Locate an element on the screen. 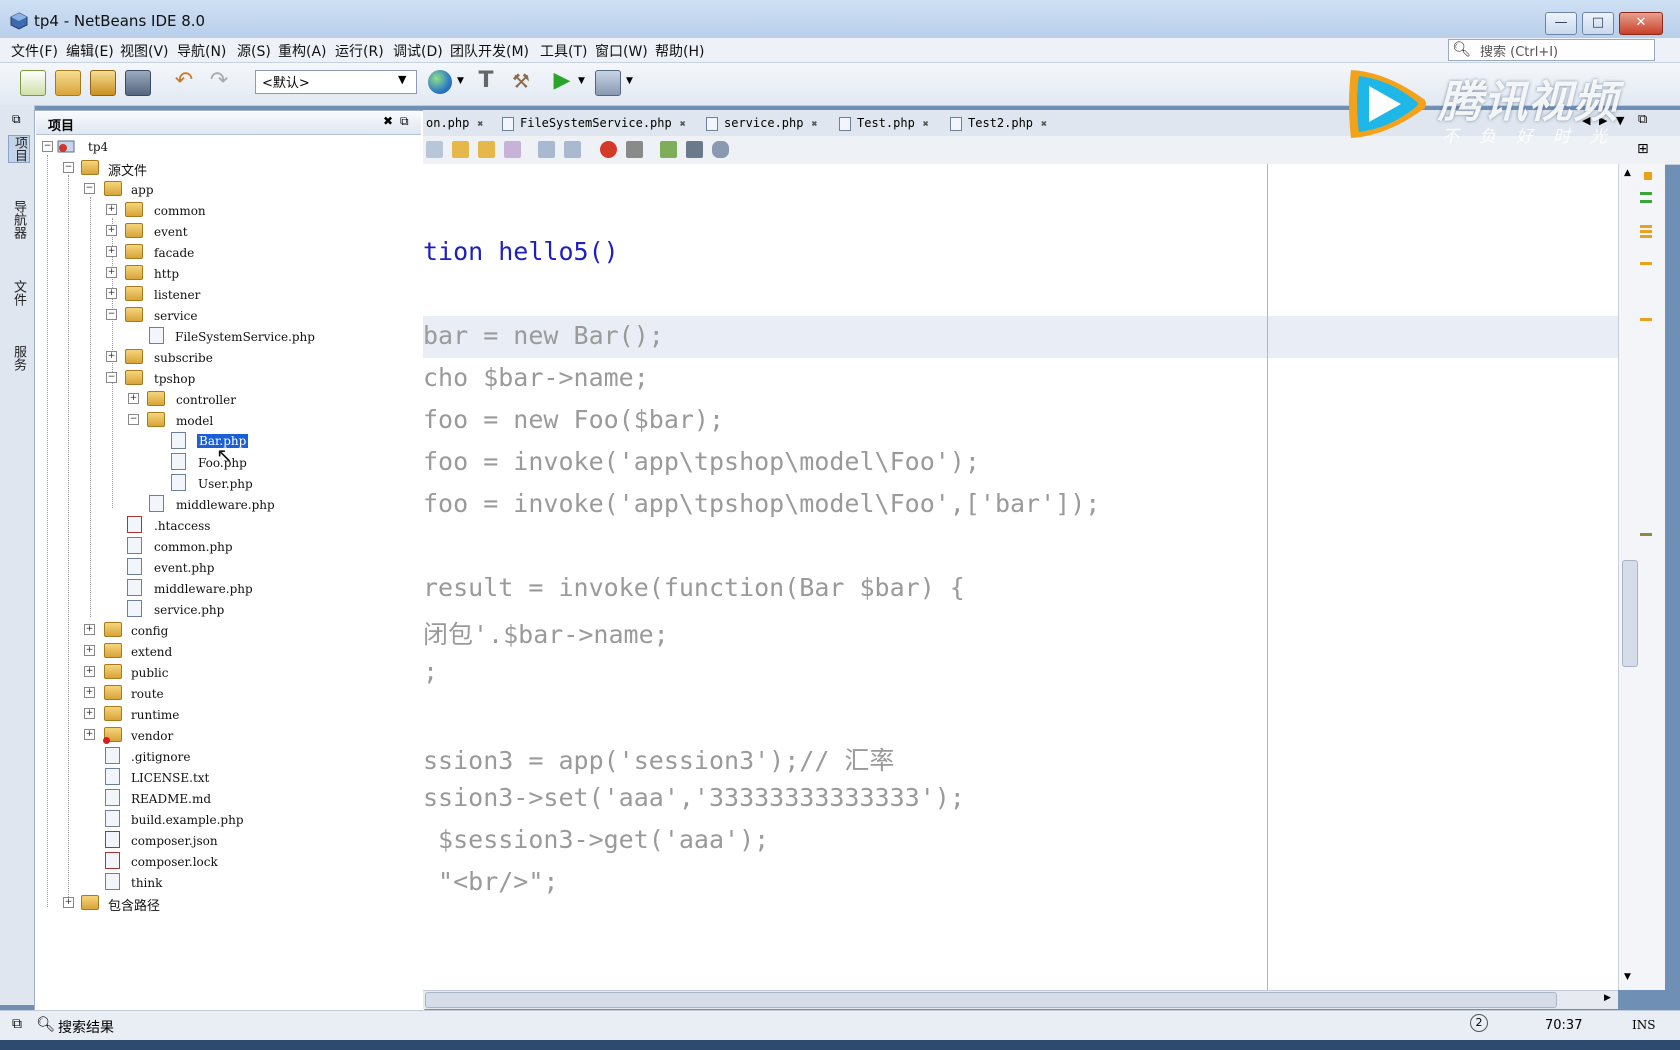 This screenshot has height=1050, width=1680. tree-item-subscribe: subscribe is located at coordinates (183, 358).